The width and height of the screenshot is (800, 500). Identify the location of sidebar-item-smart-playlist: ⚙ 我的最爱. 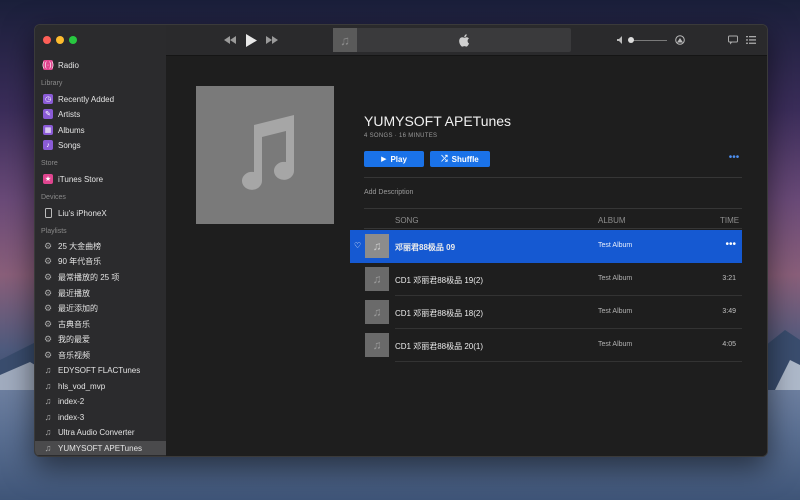
(104, 339).